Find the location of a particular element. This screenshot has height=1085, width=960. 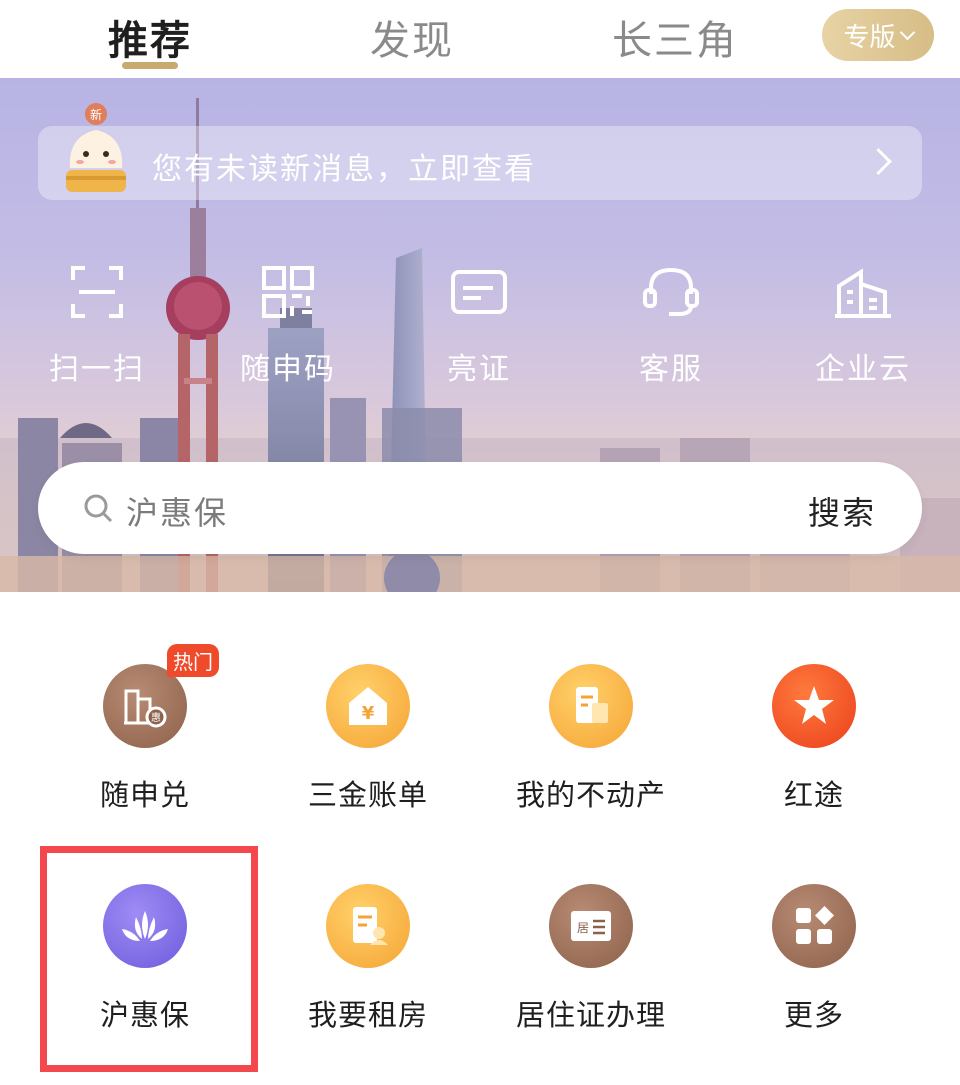

top-tab-bar: 推荐 发现 长三角 专版 is located at coordinates (480, 39).